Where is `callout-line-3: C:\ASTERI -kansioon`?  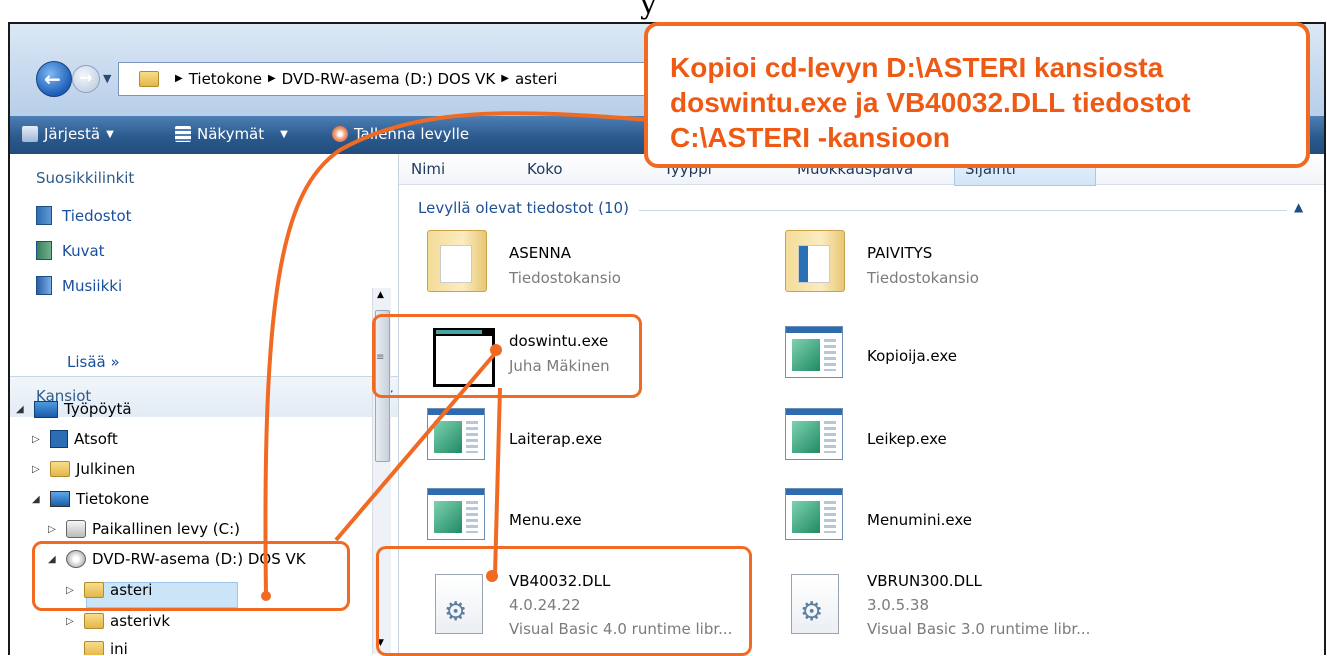 callout-line-3: C:\ASTERI -kansioon is located at coordinates (810, 137).